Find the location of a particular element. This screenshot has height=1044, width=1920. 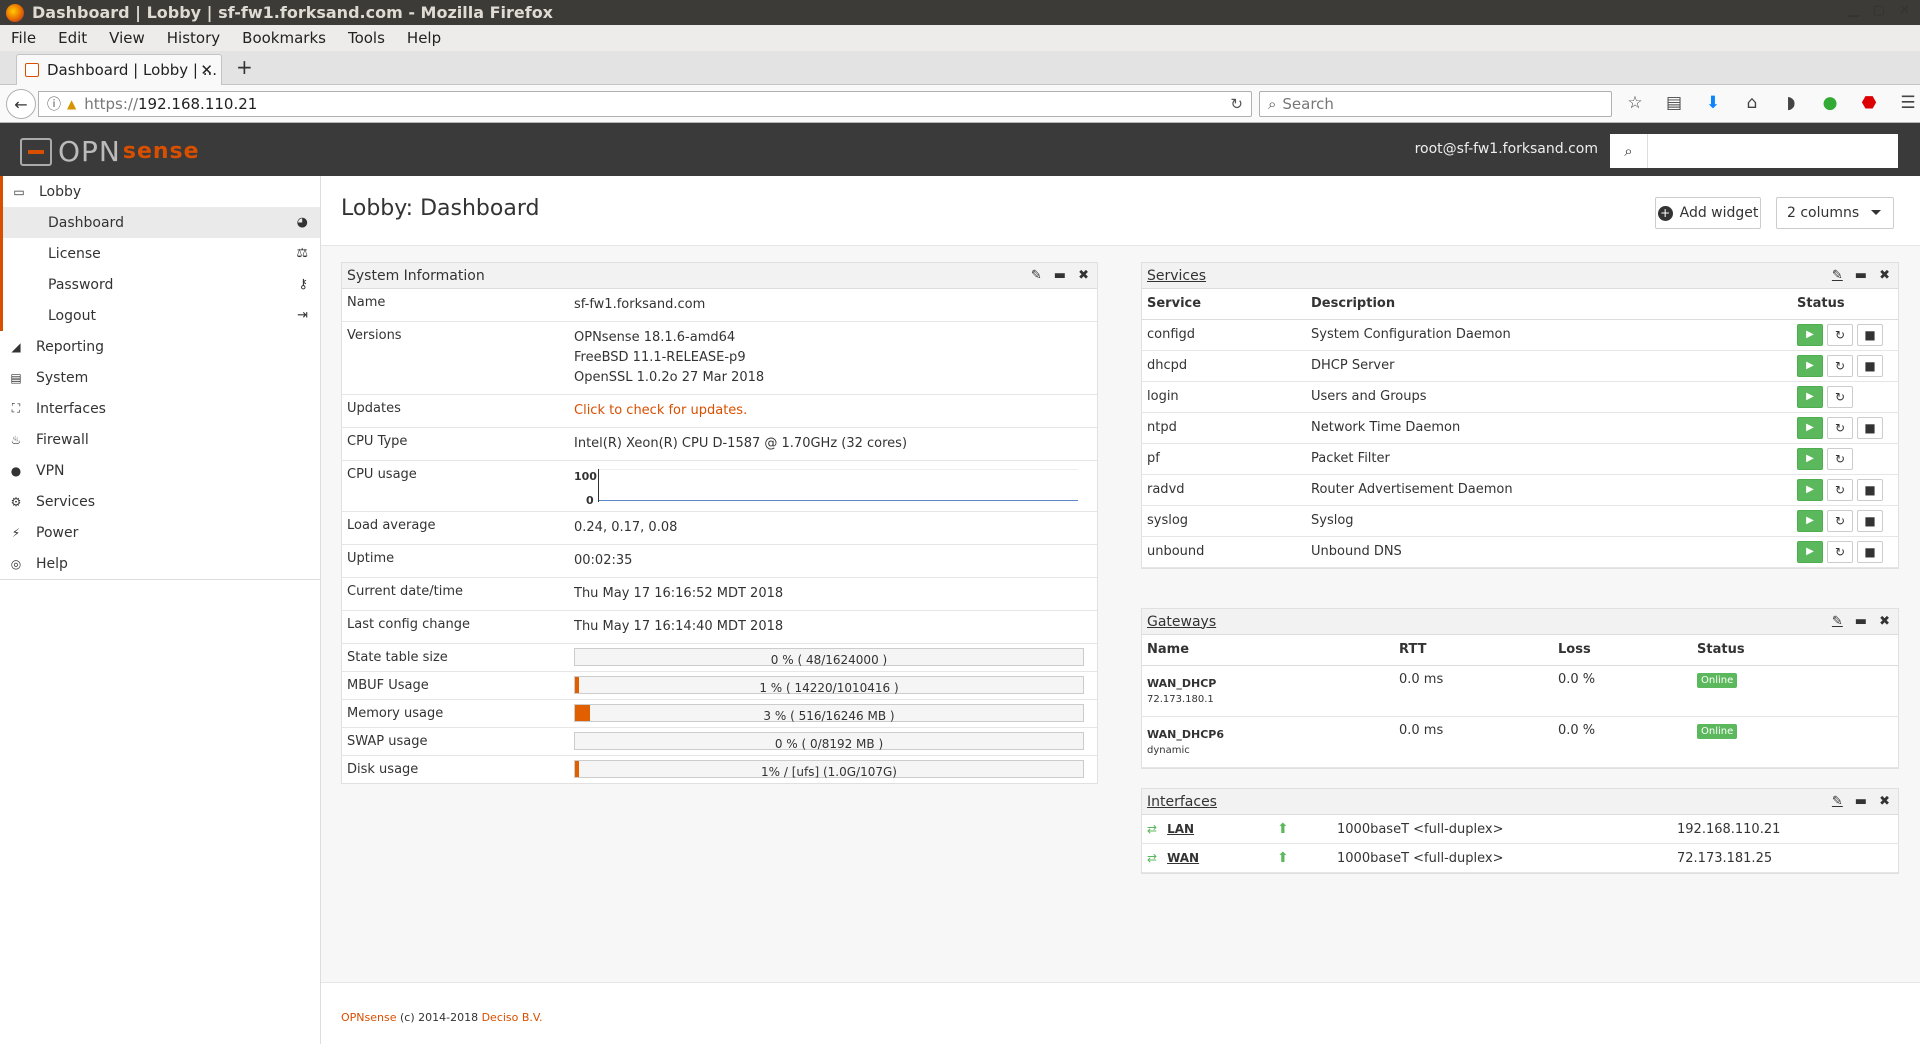

sidebar-item-vpn: ● VPN is located at coordinates (160, 470).